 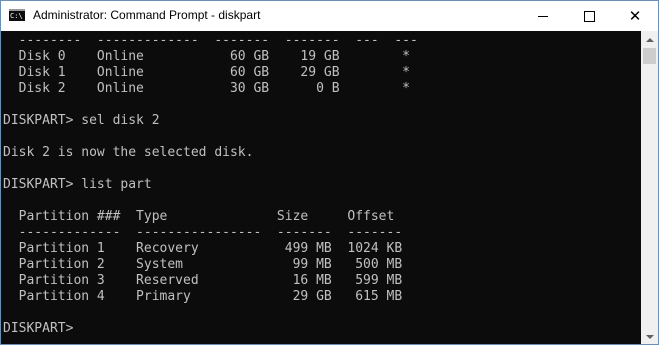 I want to click on console-line: Partition 2 System 99 MB 500 MB, so click(x=203, y=264).